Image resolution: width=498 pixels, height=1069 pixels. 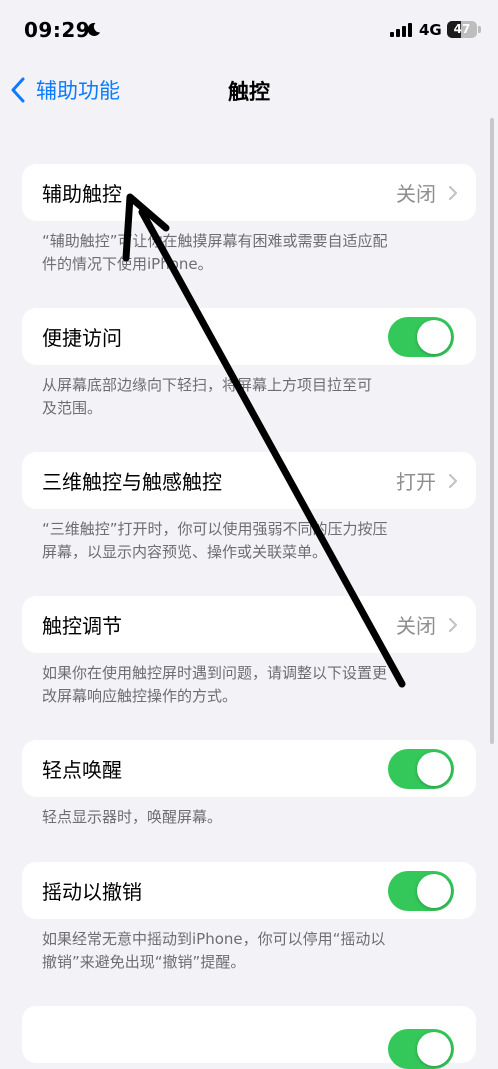 I want to click on status-time: 09:29, so click(x=57, y=30).